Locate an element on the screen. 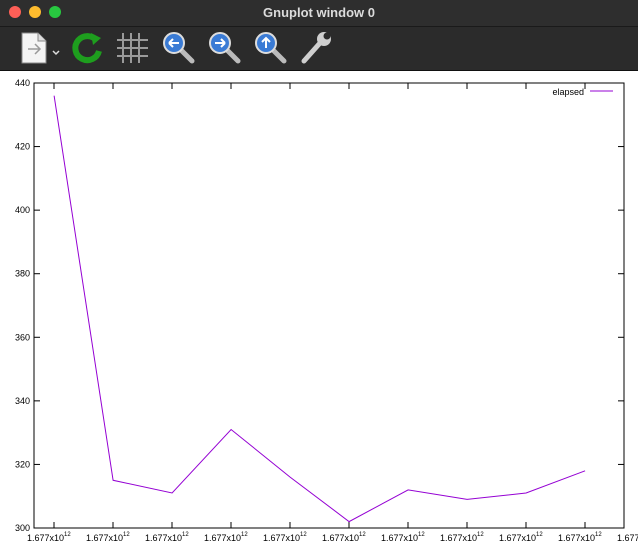  title-bar: Gnuplot window 0 is located at coordinates (319, 13).